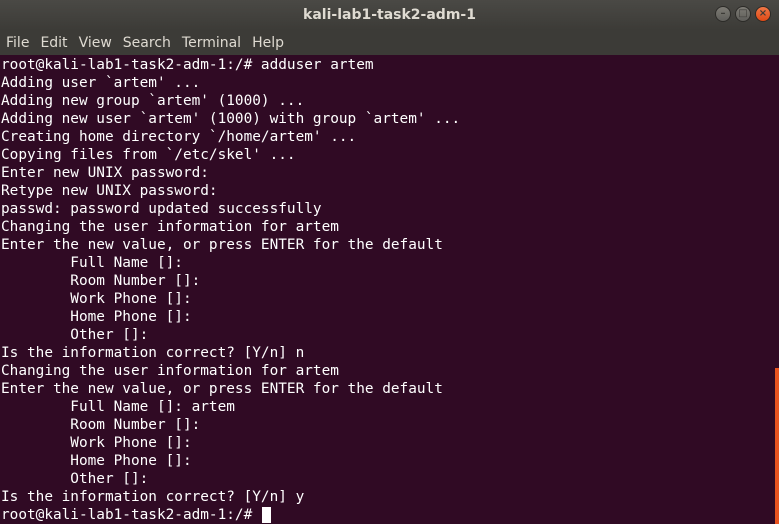 This screenshot has width=779, height=524. Describe the element at coordinates (777, 446) in the screenshot. I see `scrollbar-thumb` at that location.